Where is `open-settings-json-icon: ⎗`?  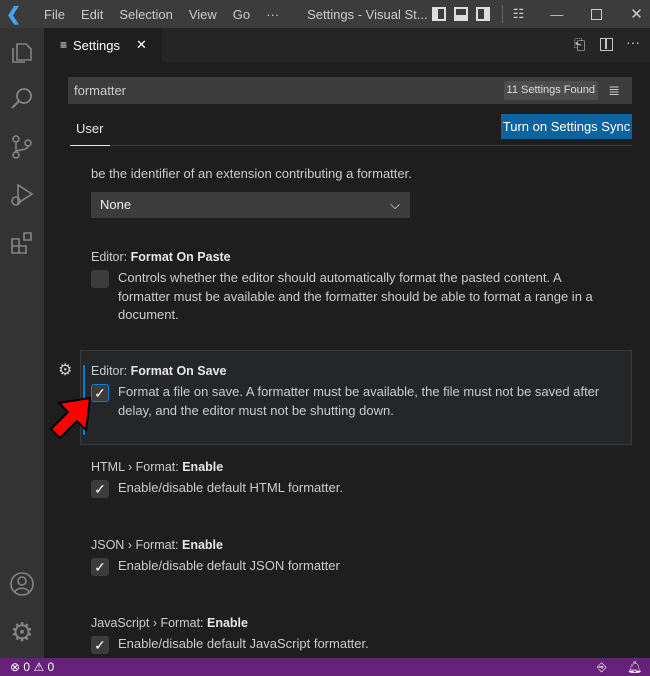
open-settings-json-icon: ⎗ is located at coordinates (579, 44).